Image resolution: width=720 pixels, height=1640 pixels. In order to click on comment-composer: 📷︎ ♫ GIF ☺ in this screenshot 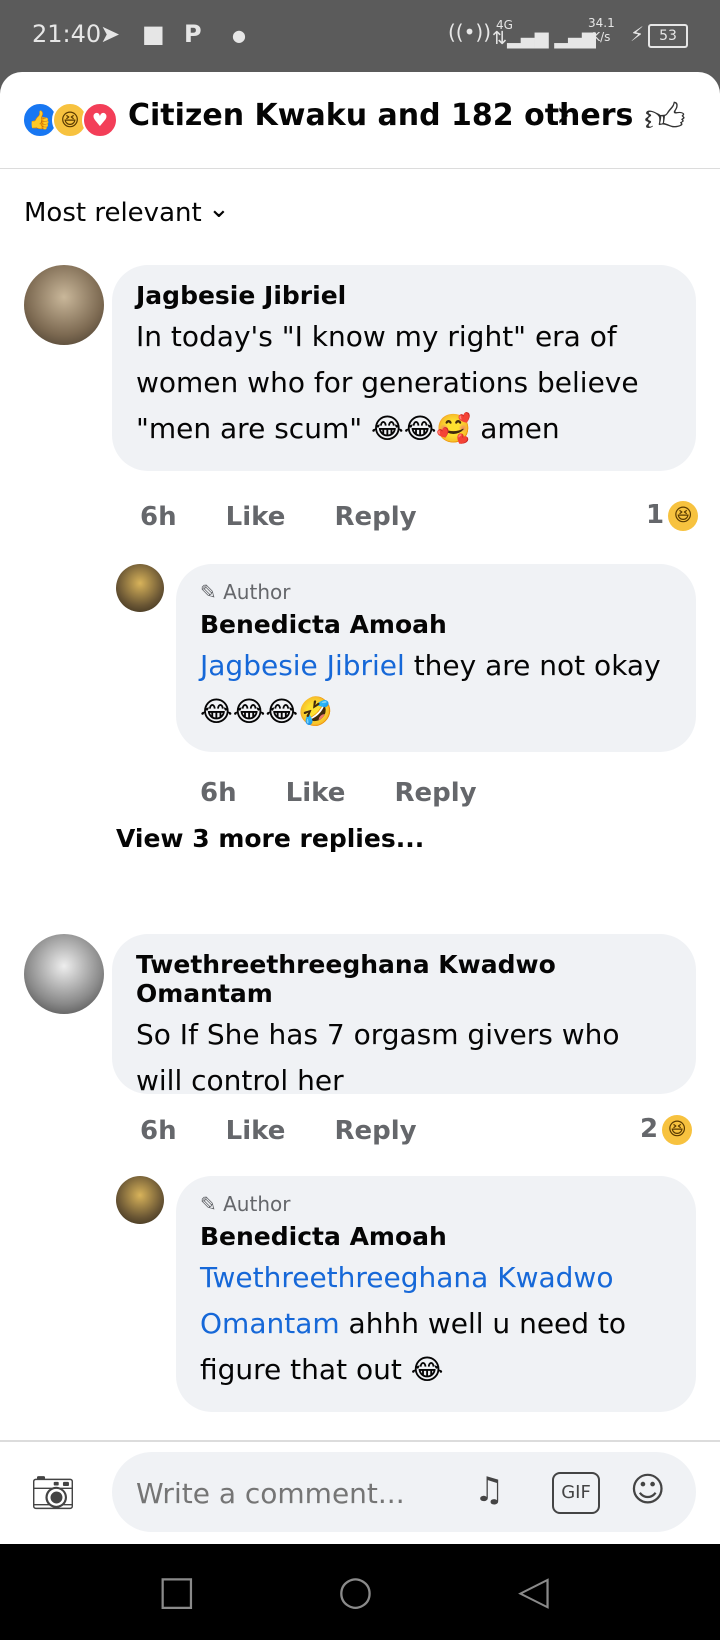, I will do `click(360, 1492)`.